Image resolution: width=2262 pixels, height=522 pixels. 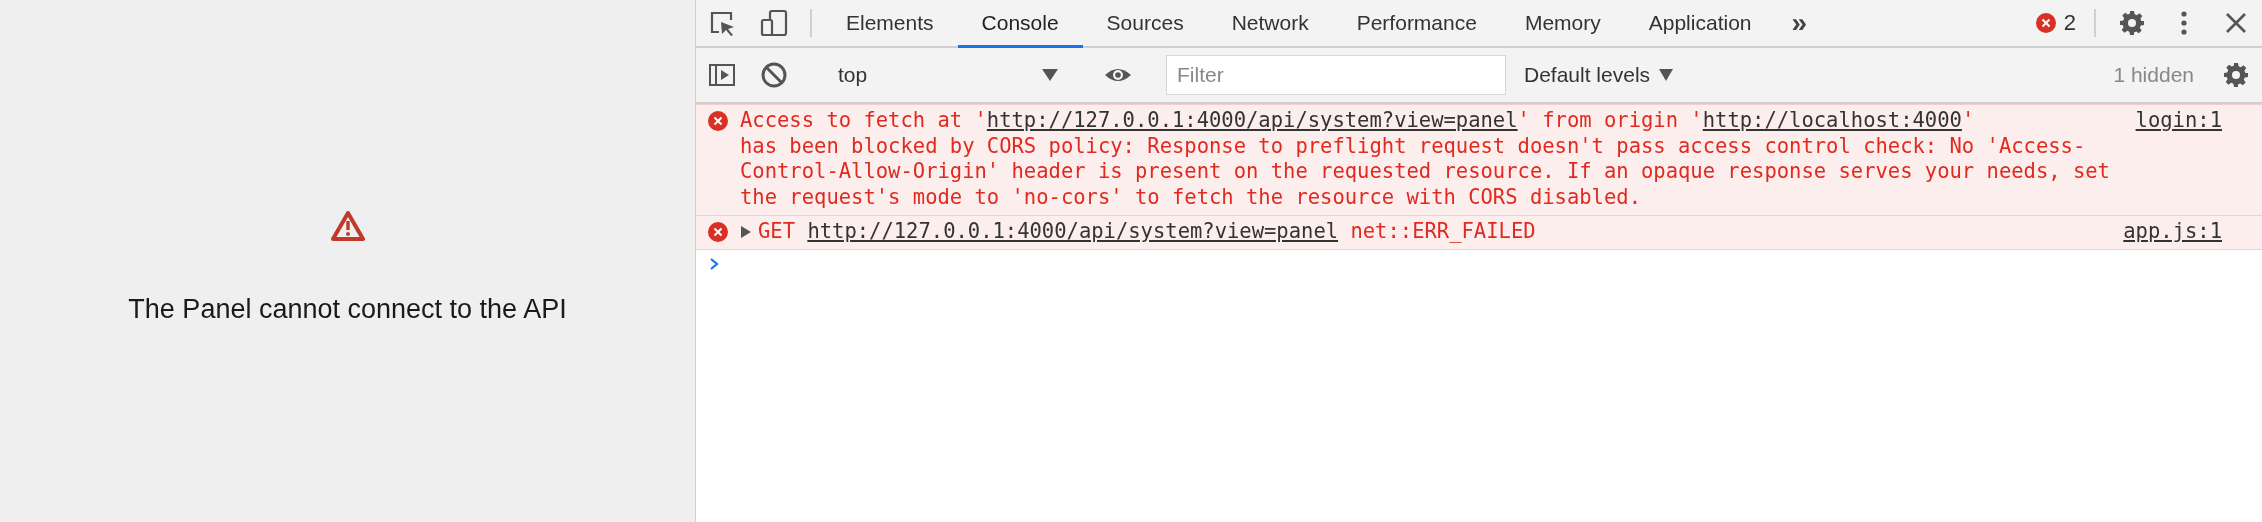 What do you see at coordinates (1336, 75) in the screenshot?
I see `filter-field: Filter` at bounding box center [1336, 75].